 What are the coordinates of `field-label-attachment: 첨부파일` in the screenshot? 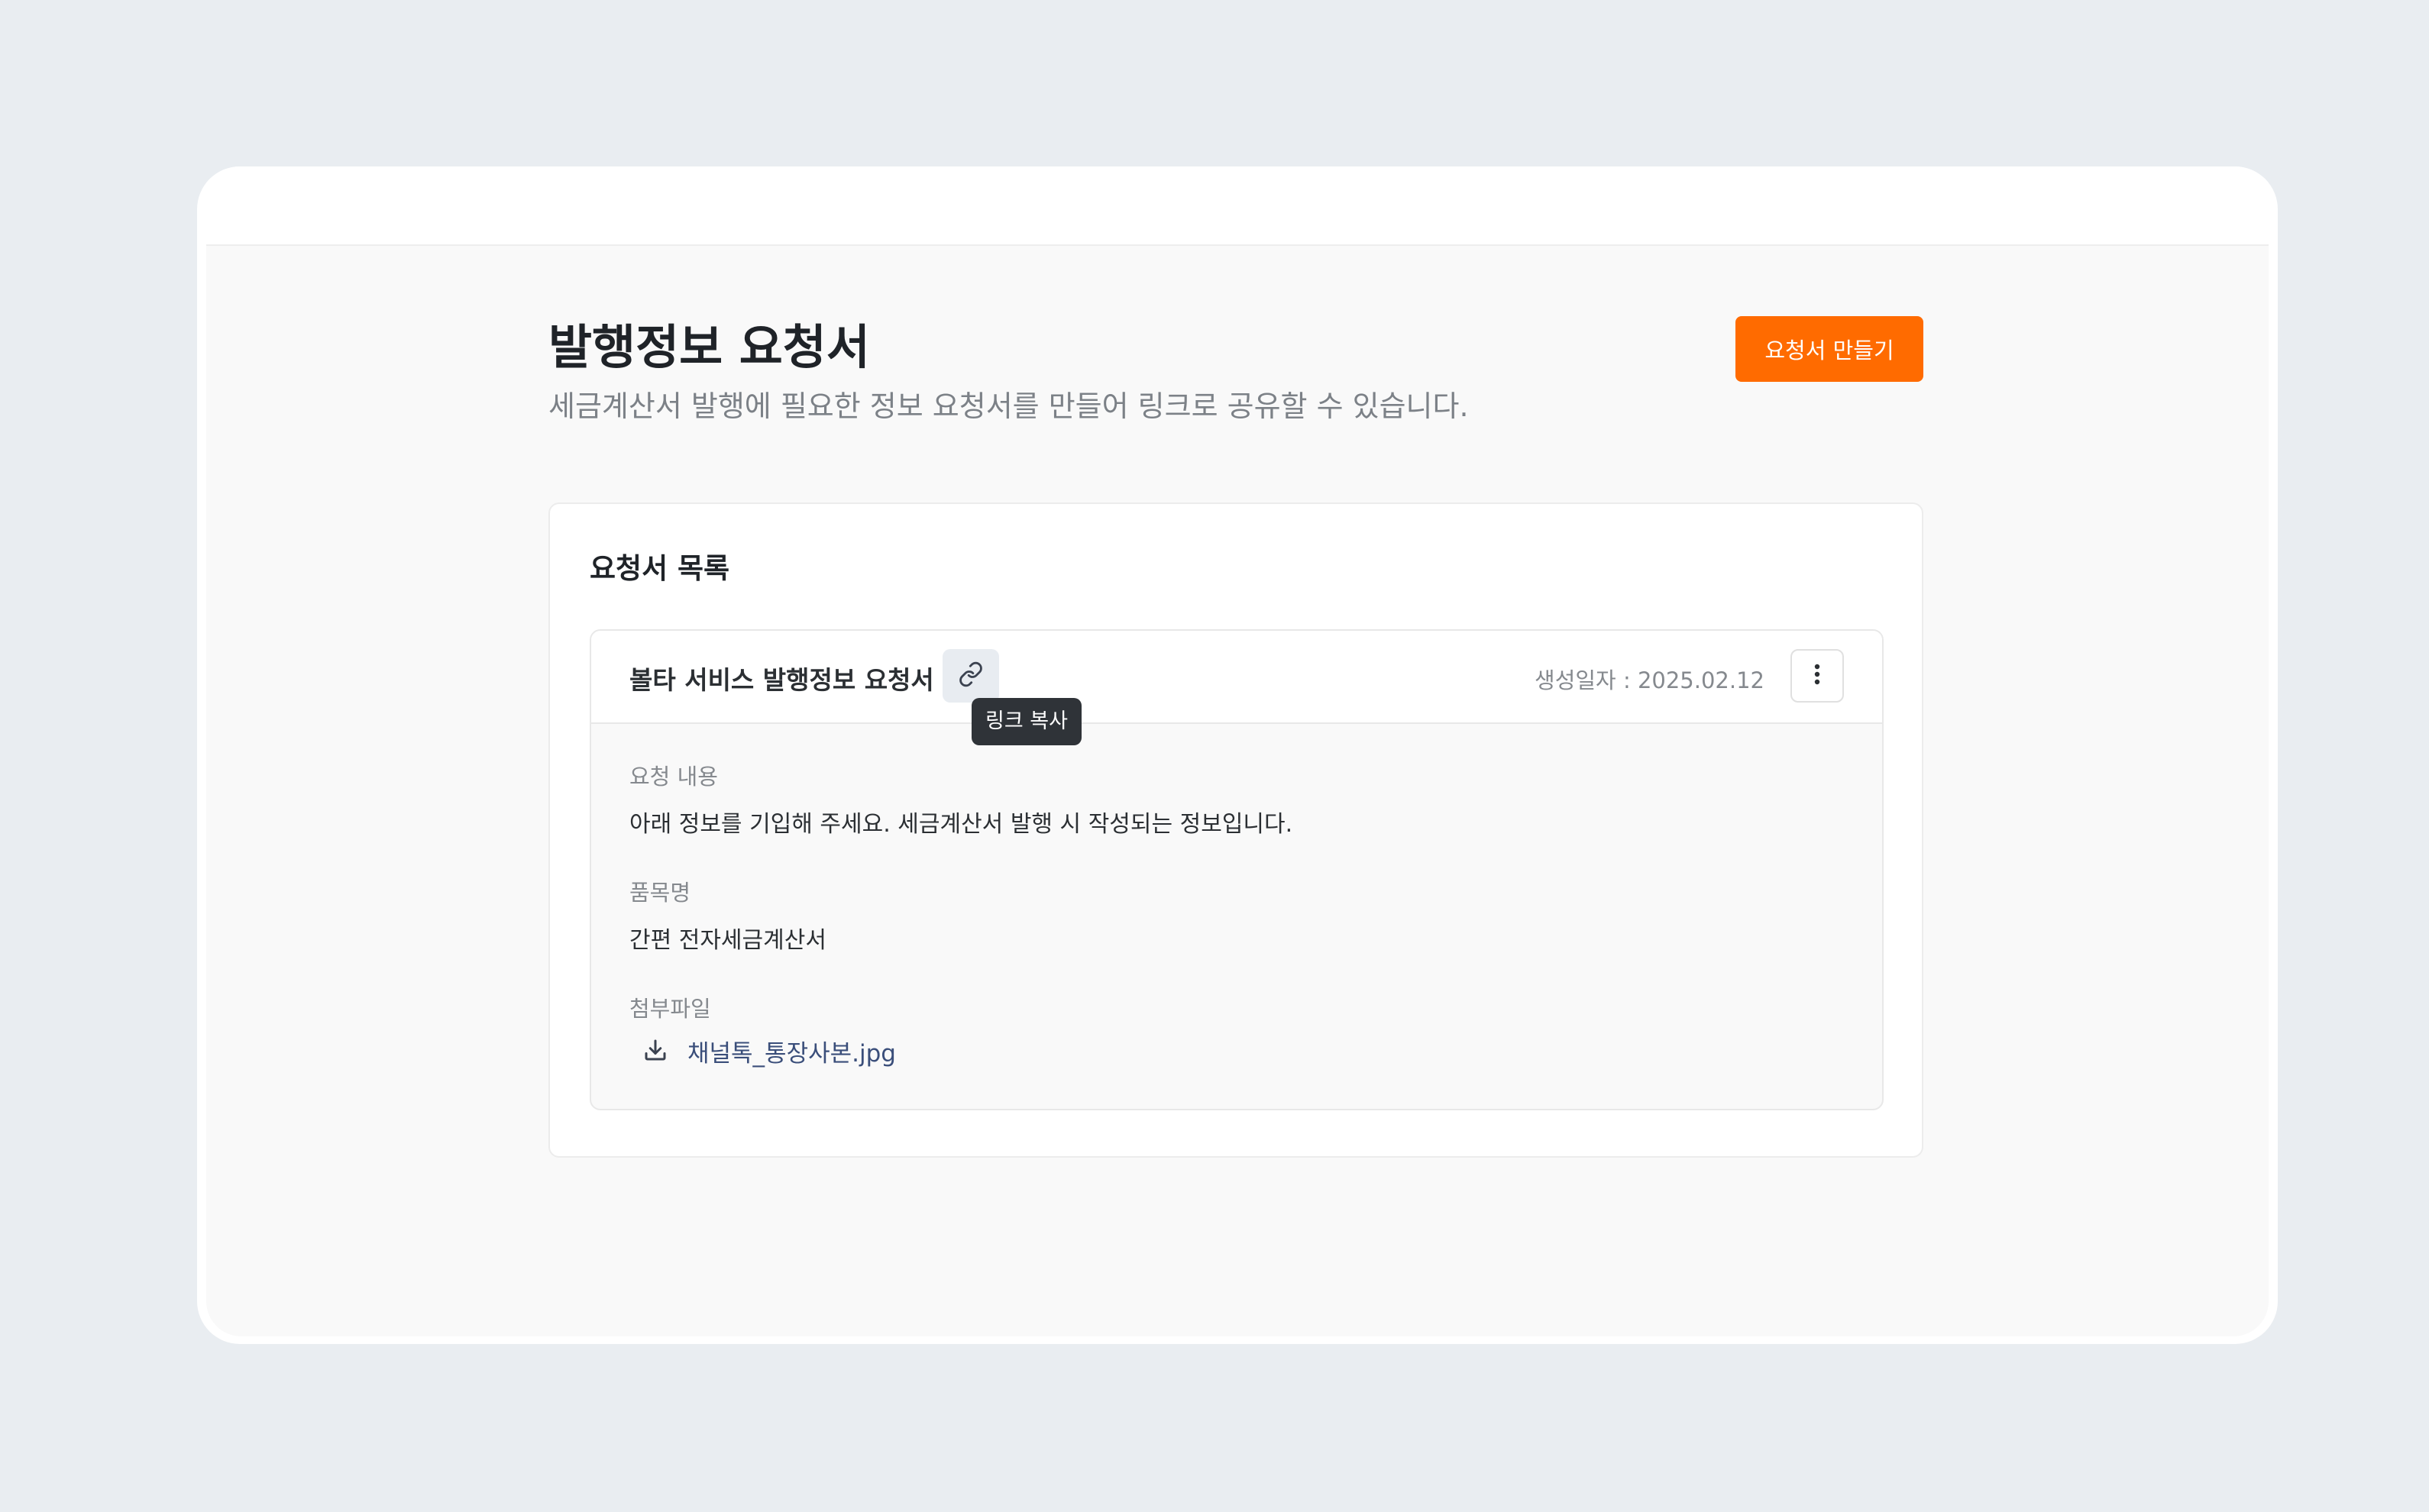 It's located at (670, 1009).